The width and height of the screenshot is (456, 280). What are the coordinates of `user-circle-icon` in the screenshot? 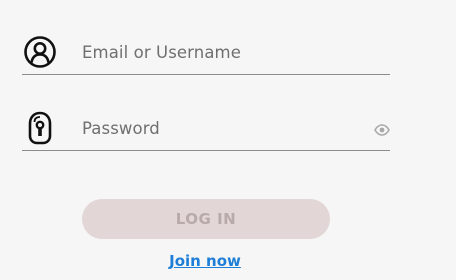 It's located at (40, 52).